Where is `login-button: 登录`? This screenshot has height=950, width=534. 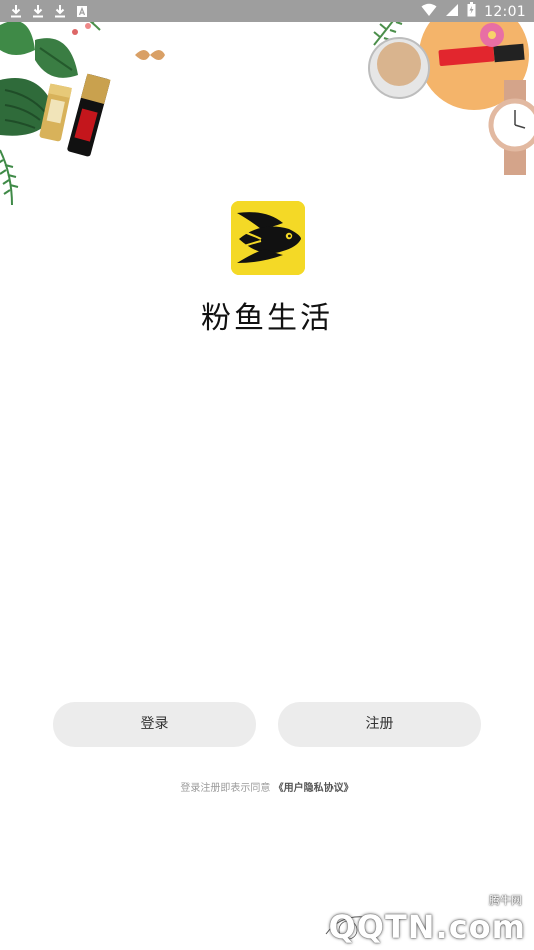
login-button: 登录 is located at coordinates (154, 724).